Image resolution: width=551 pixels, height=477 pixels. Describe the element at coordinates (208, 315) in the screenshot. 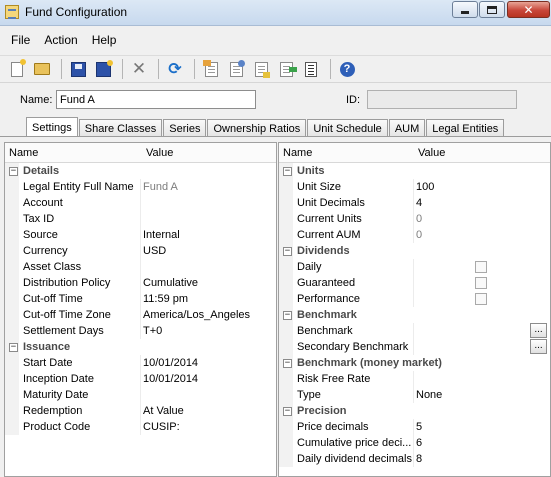

I see `property-value: America/Los_Angeles` at that location.